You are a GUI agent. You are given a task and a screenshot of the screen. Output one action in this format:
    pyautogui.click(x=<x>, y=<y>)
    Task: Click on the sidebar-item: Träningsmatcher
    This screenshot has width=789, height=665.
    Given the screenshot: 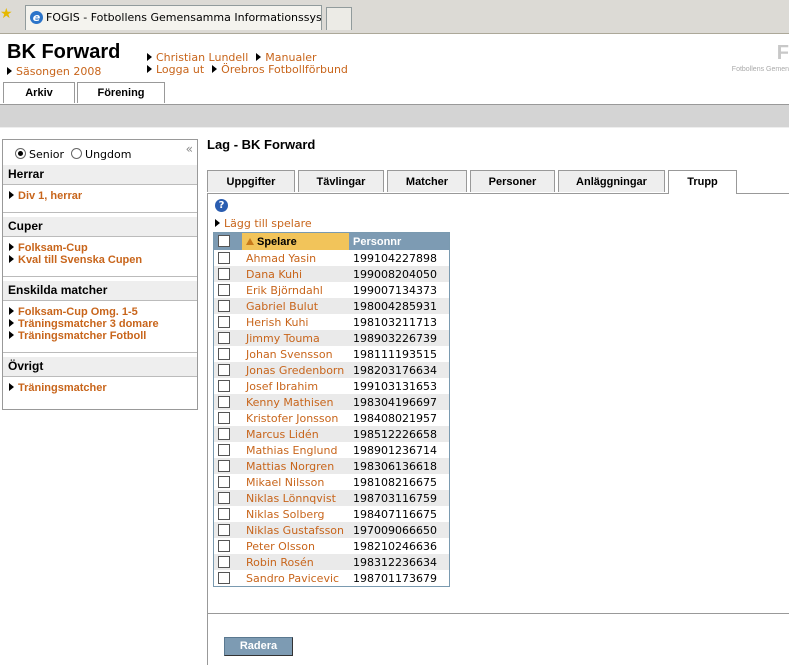 What is the action you would take?
    pyautogui.click(x=103, y=388)
    